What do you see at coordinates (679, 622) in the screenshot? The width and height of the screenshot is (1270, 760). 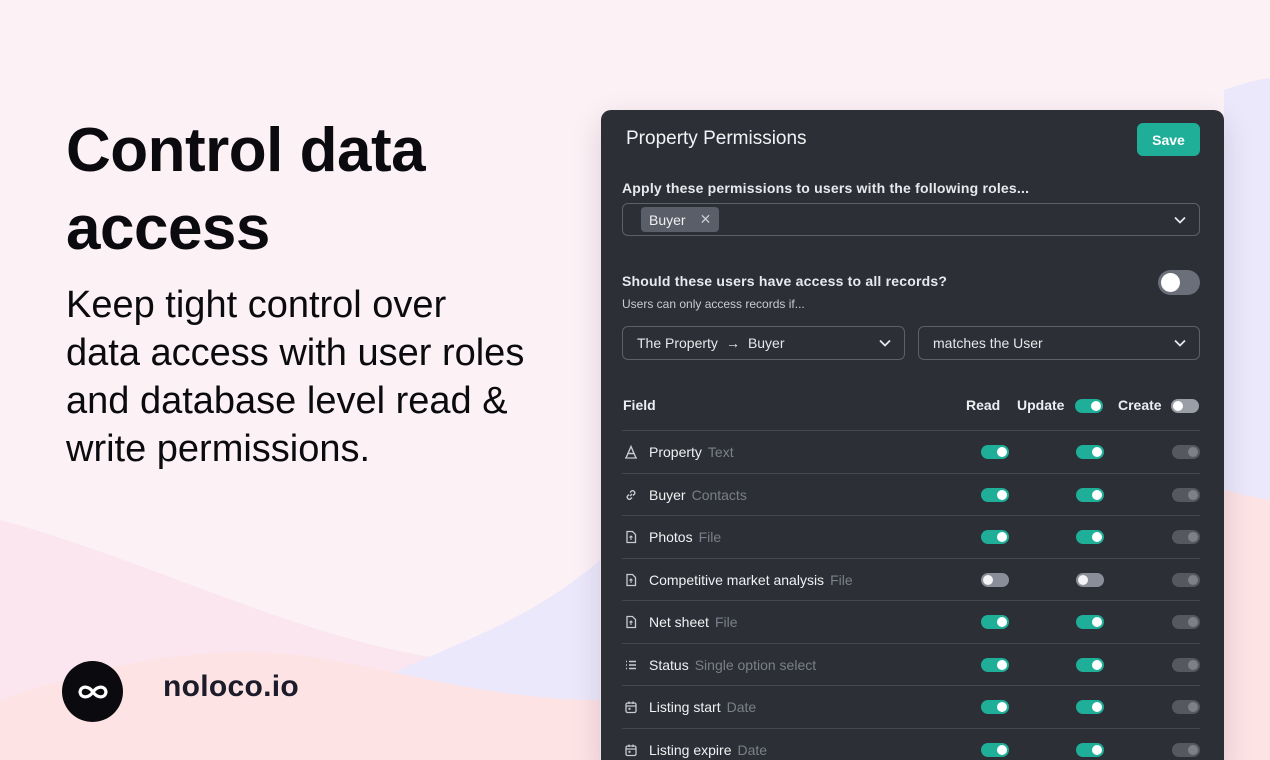 I see `field-label: Net sheet` at bounding box center [679, 622].